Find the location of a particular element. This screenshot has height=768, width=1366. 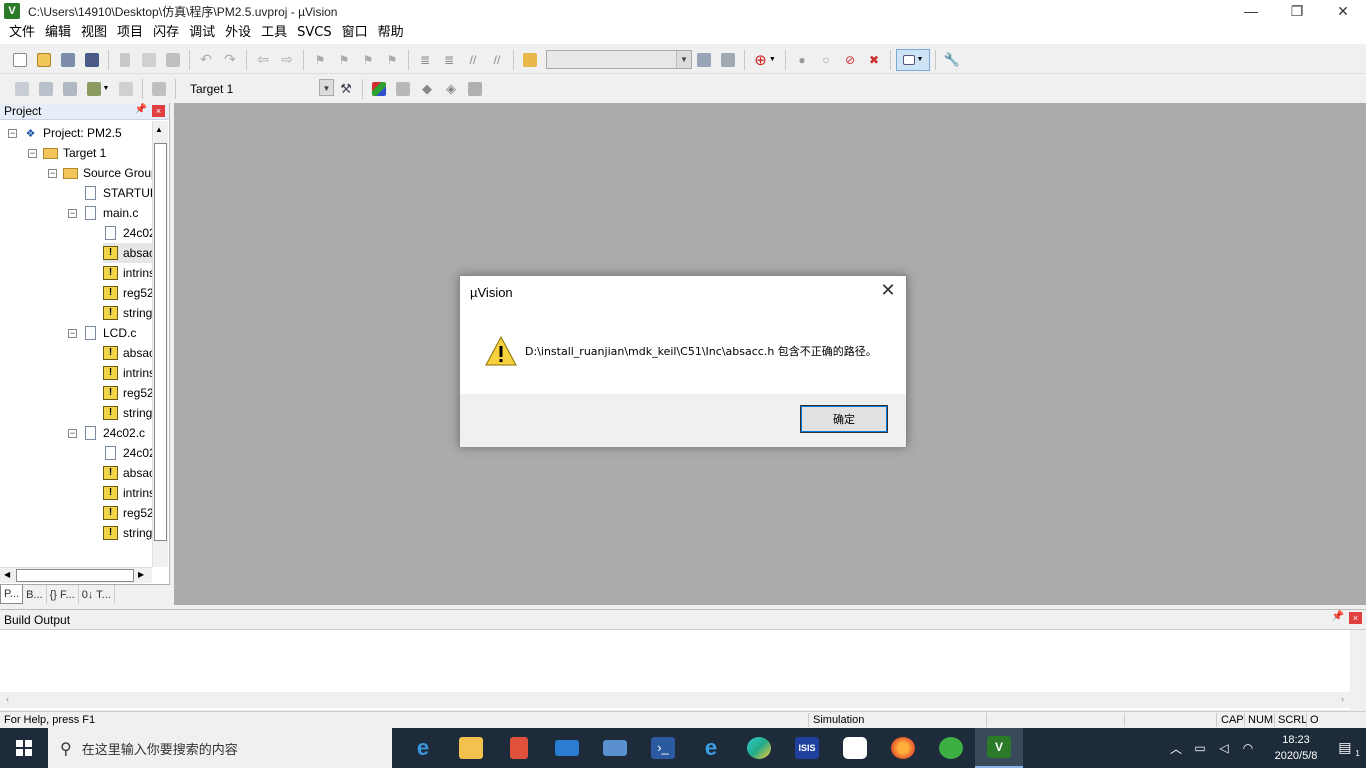

pin-icon: 📌 is located at coordinates (141, 109).